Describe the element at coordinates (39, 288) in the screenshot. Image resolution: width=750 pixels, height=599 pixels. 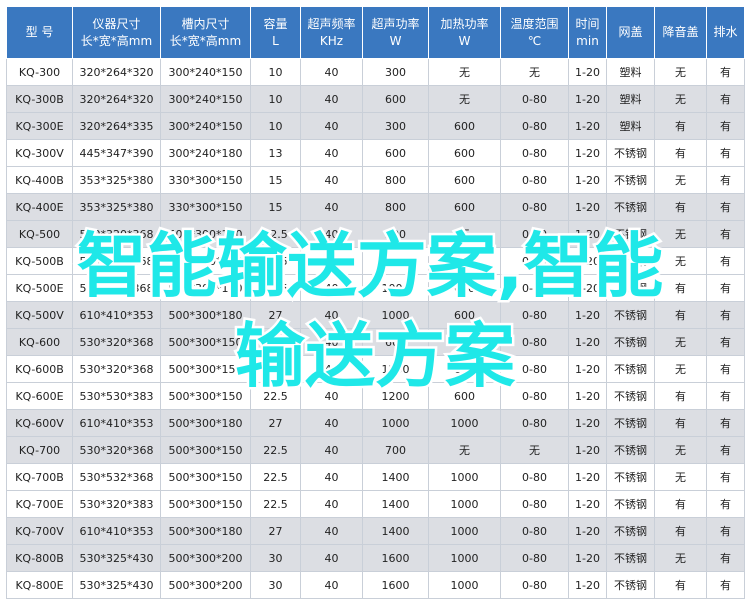
I see `cell-model: KQ-500E` at that location.